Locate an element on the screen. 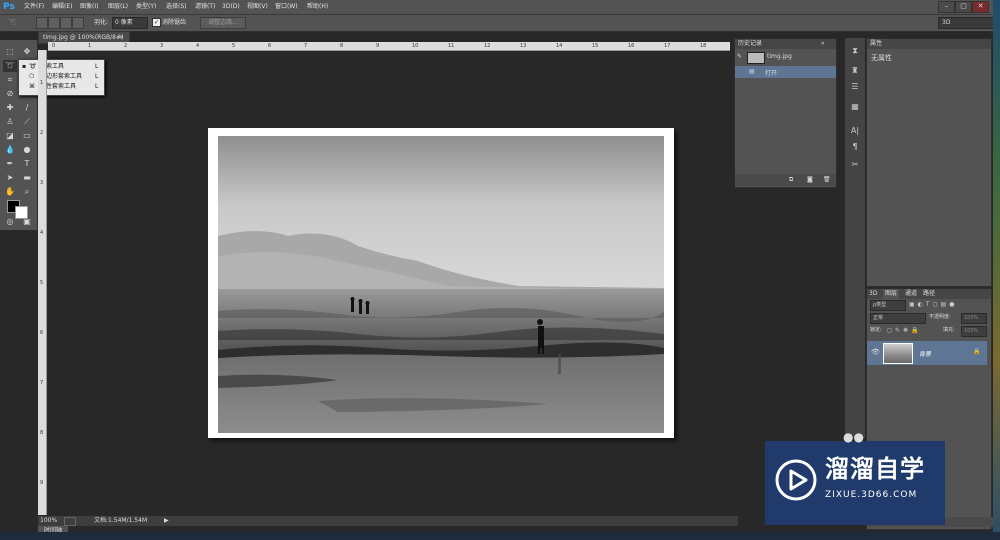 The image size is (1000, 540). zoom-tool-icon: ⌕ is located at coordinates (27, 192).